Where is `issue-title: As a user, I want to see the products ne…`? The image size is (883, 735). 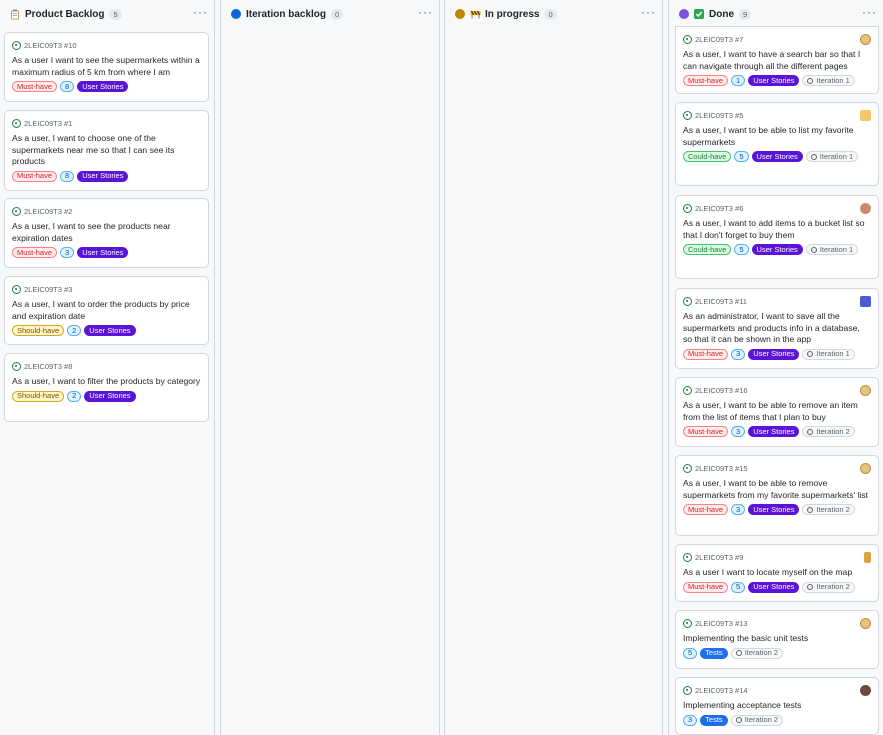
issue-title: As a user, I want to see the products ne… is located at coordinates (106, 232).